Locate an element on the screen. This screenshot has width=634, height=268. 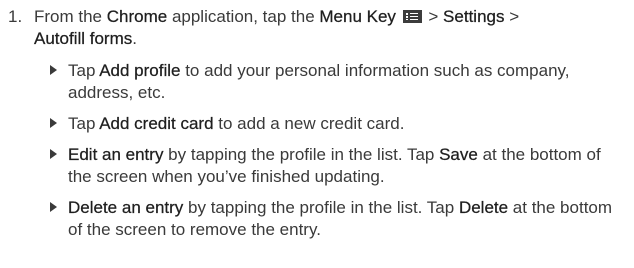
step-text-5: . is located at coordinates (134, 38).